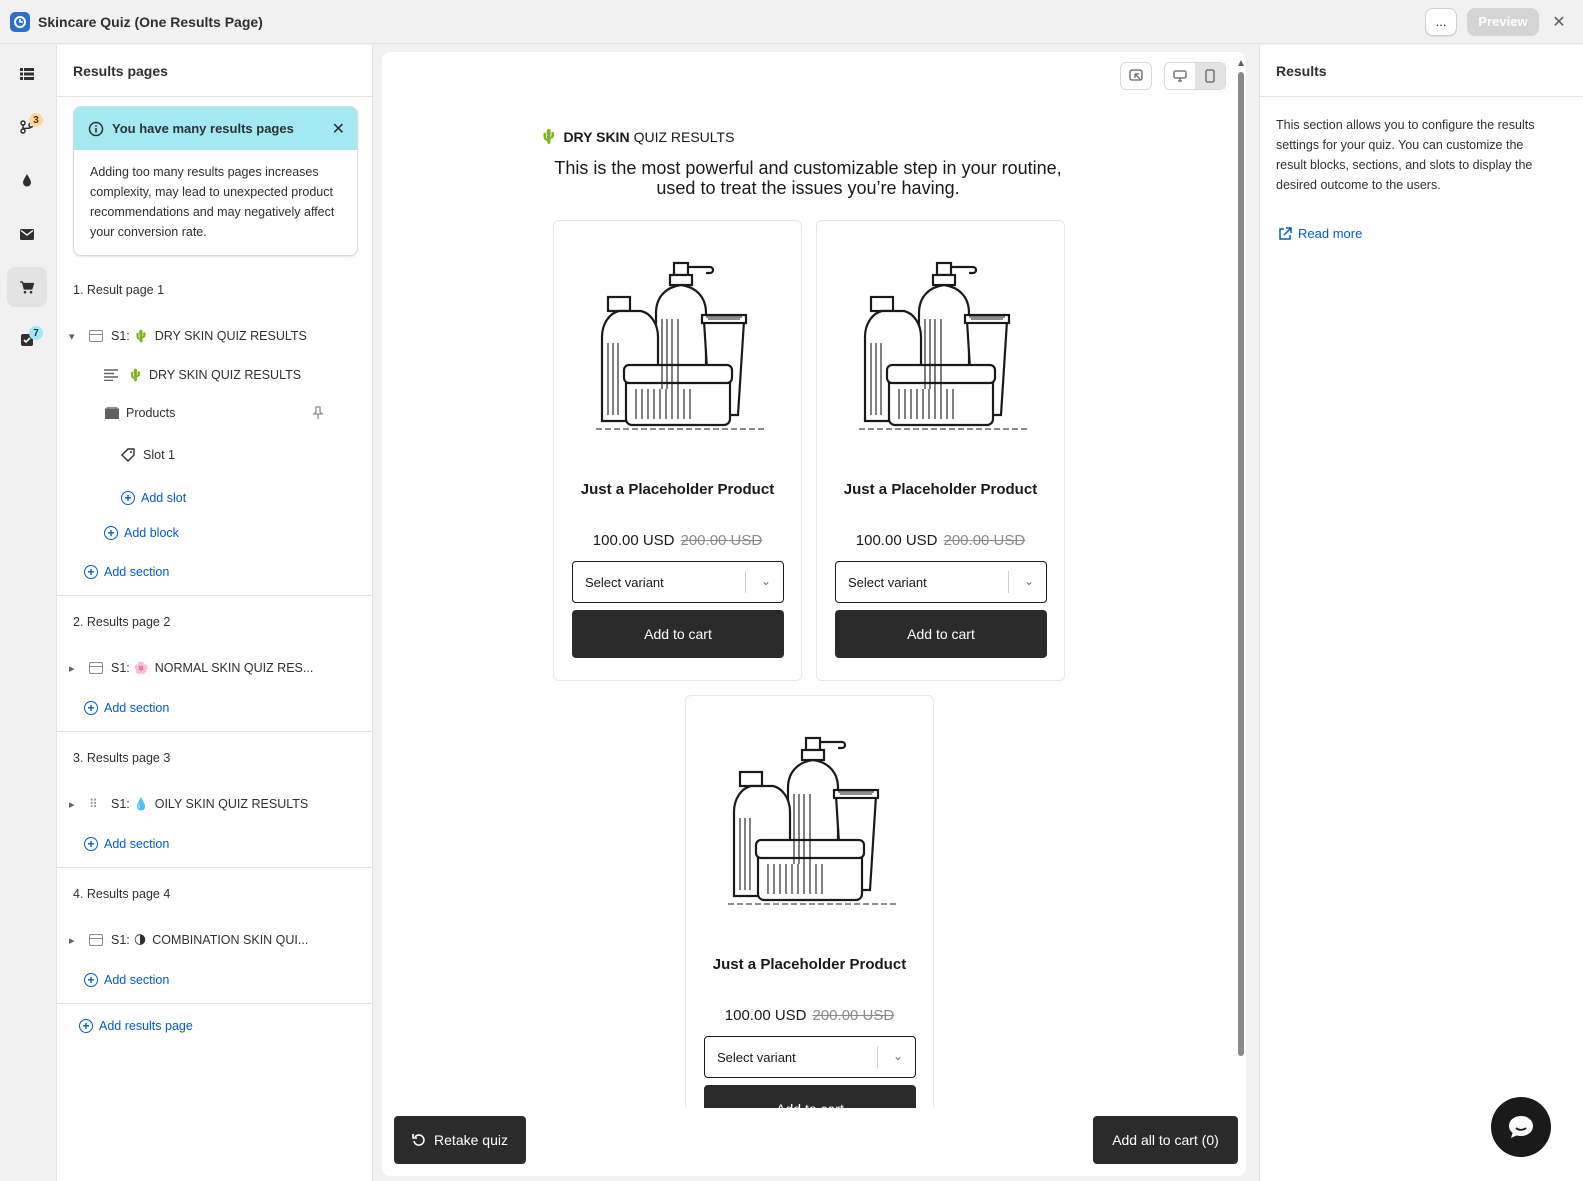  I want to click on tag-icon, so click(128, 455).